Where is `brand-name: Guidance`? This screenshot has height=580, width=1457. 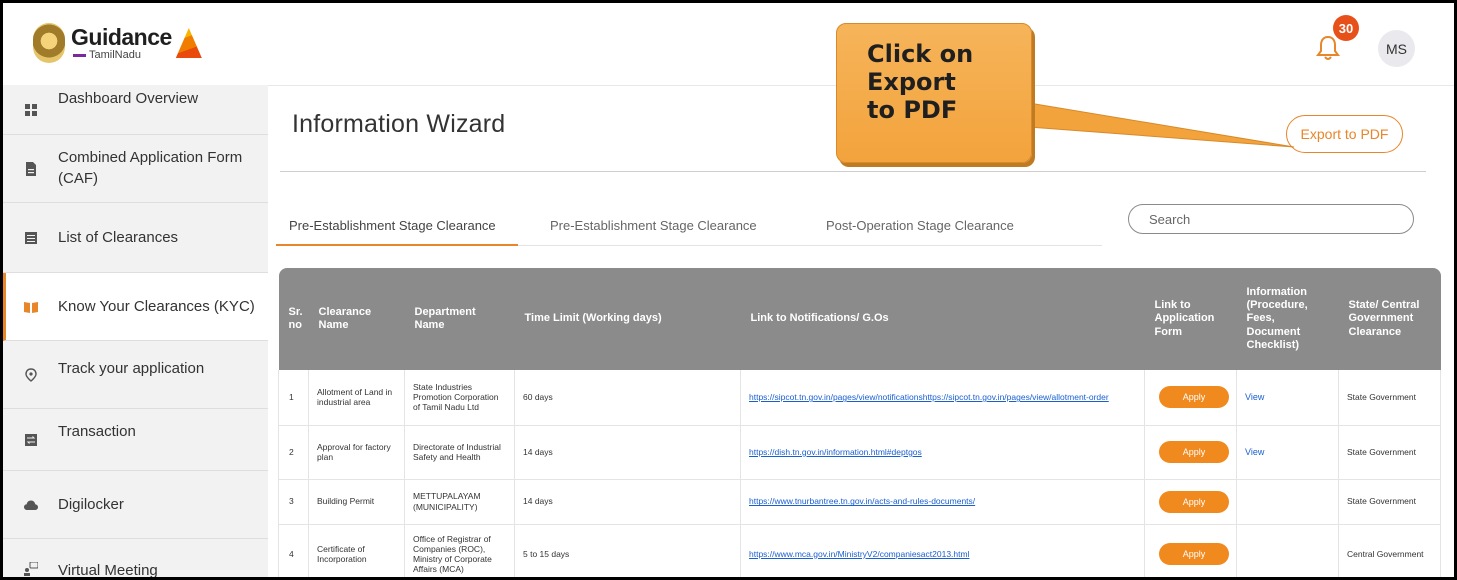 brand-name: Guidance is located at coordinates (121, 36).